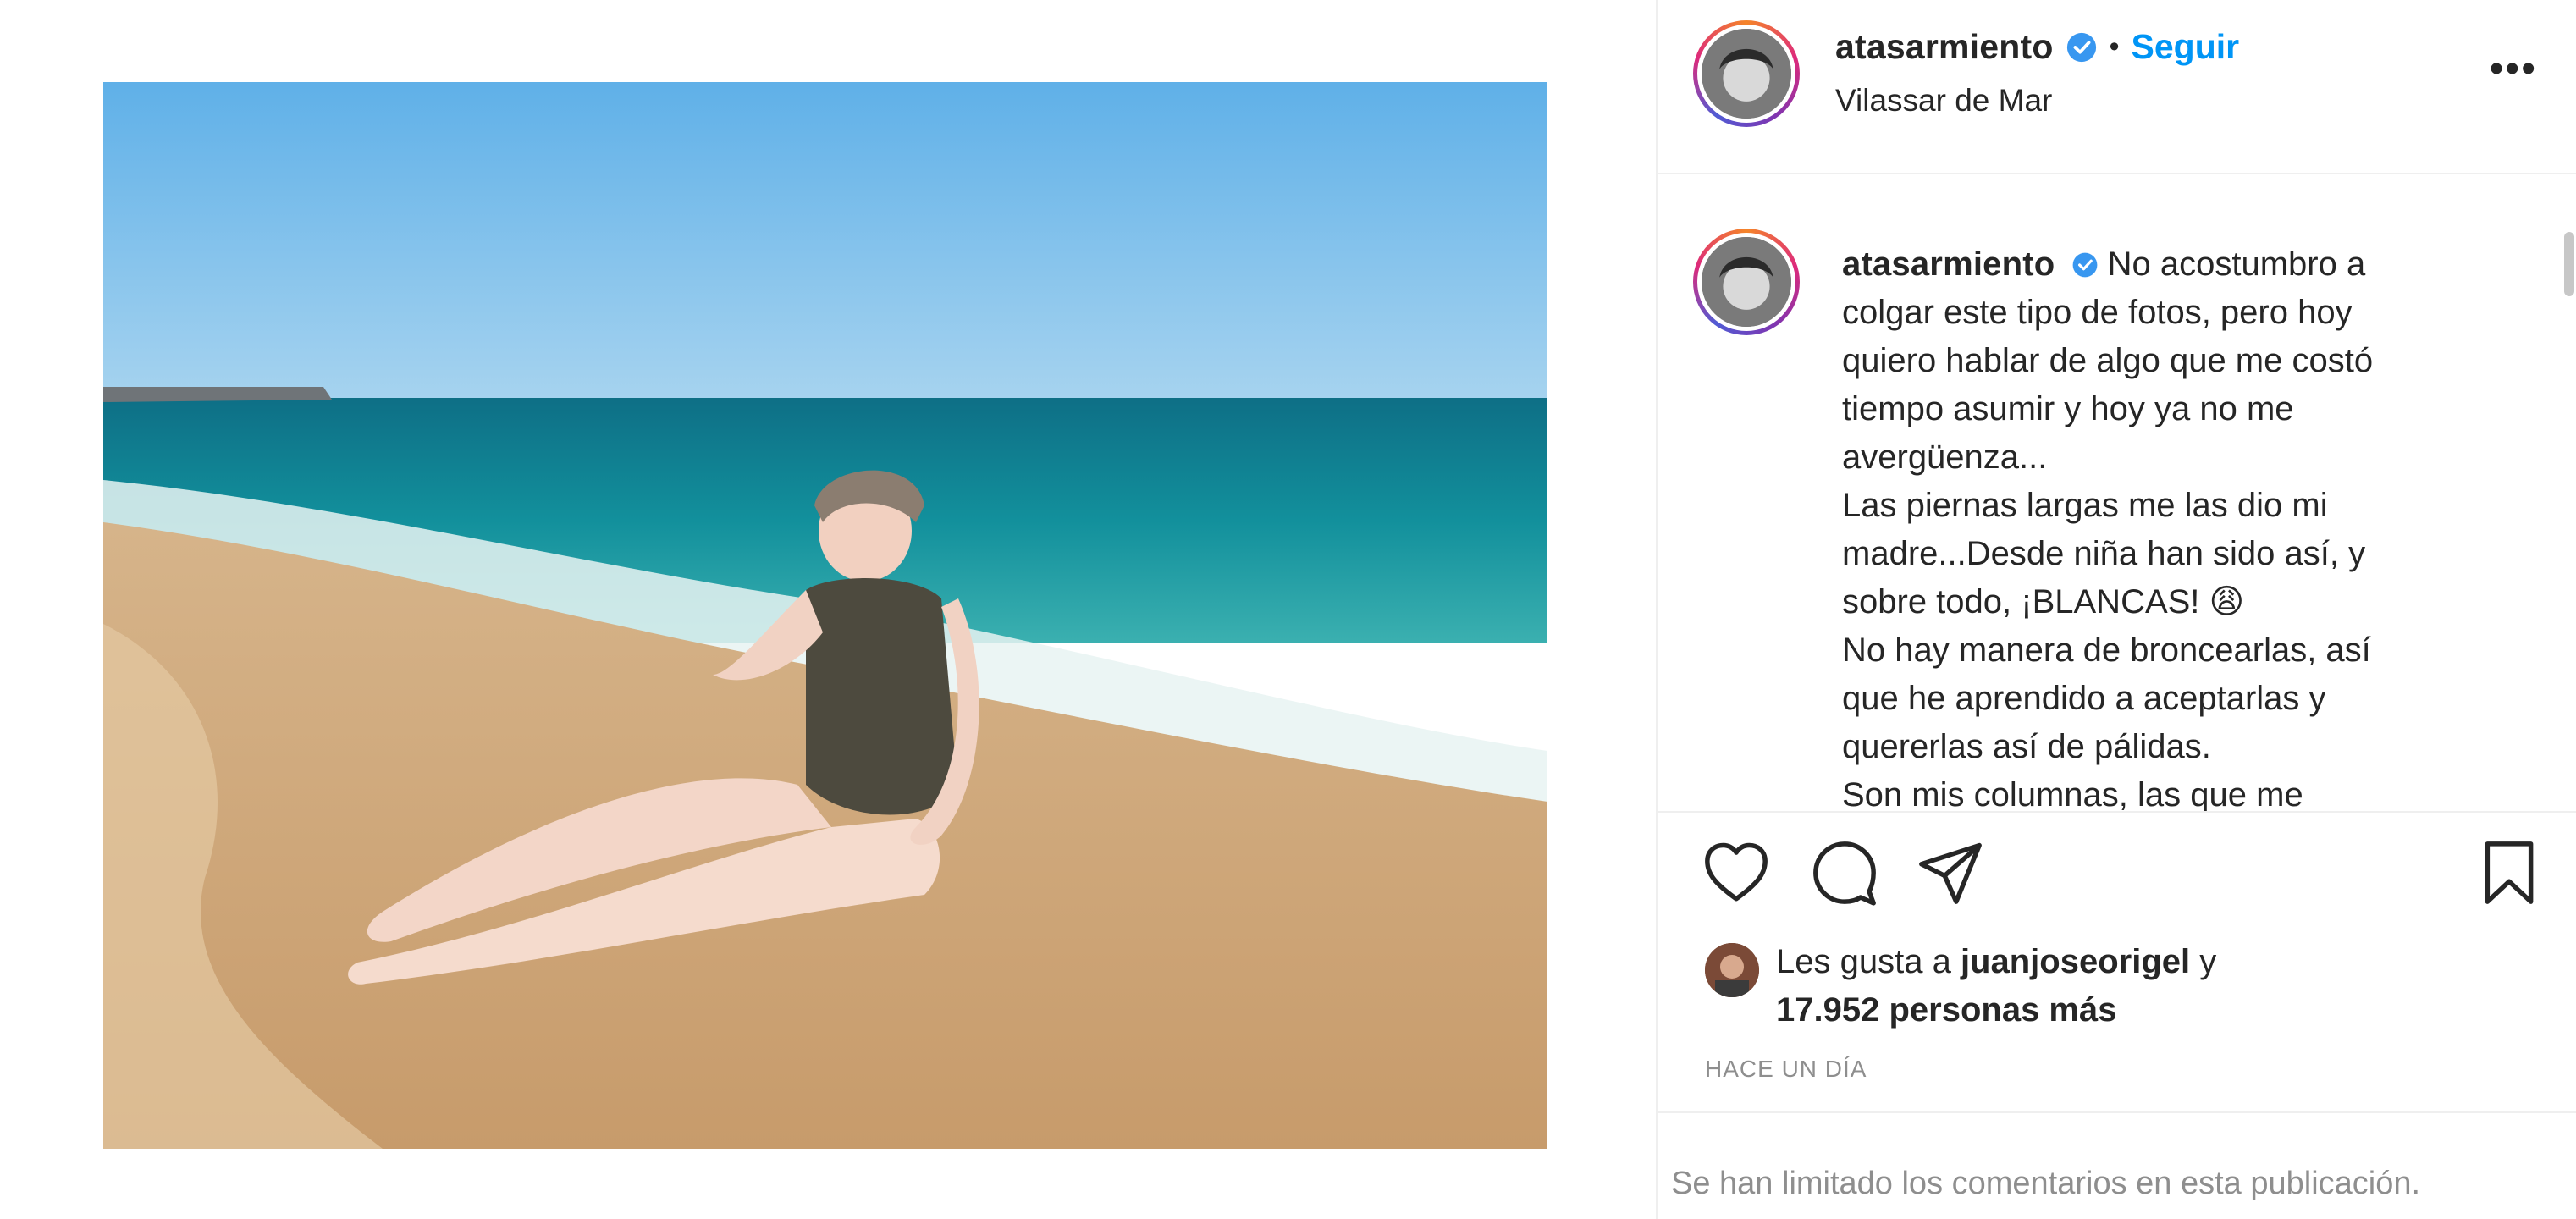 This screenshot has width=2576, height=1219. What do you see at coordinates (1945, 47) in the screenshot?
I see `author-username: atasarmiento` at bounding box center [1945, 47].